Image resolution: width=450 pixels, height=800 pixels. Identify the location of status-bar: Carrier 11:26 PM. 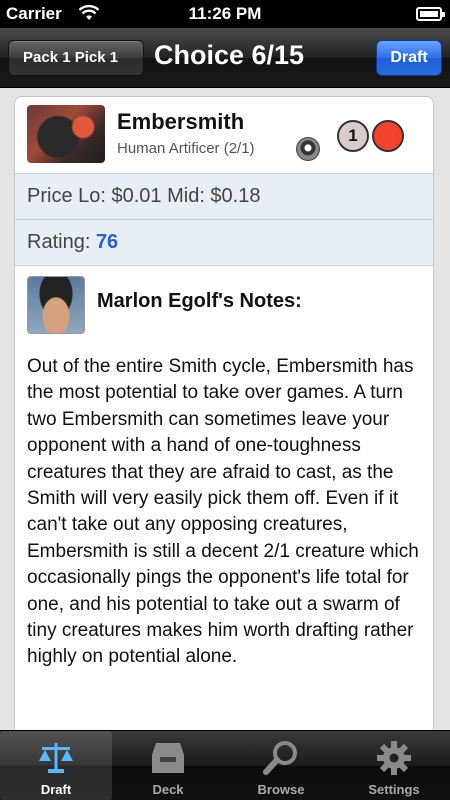
(225, 14).